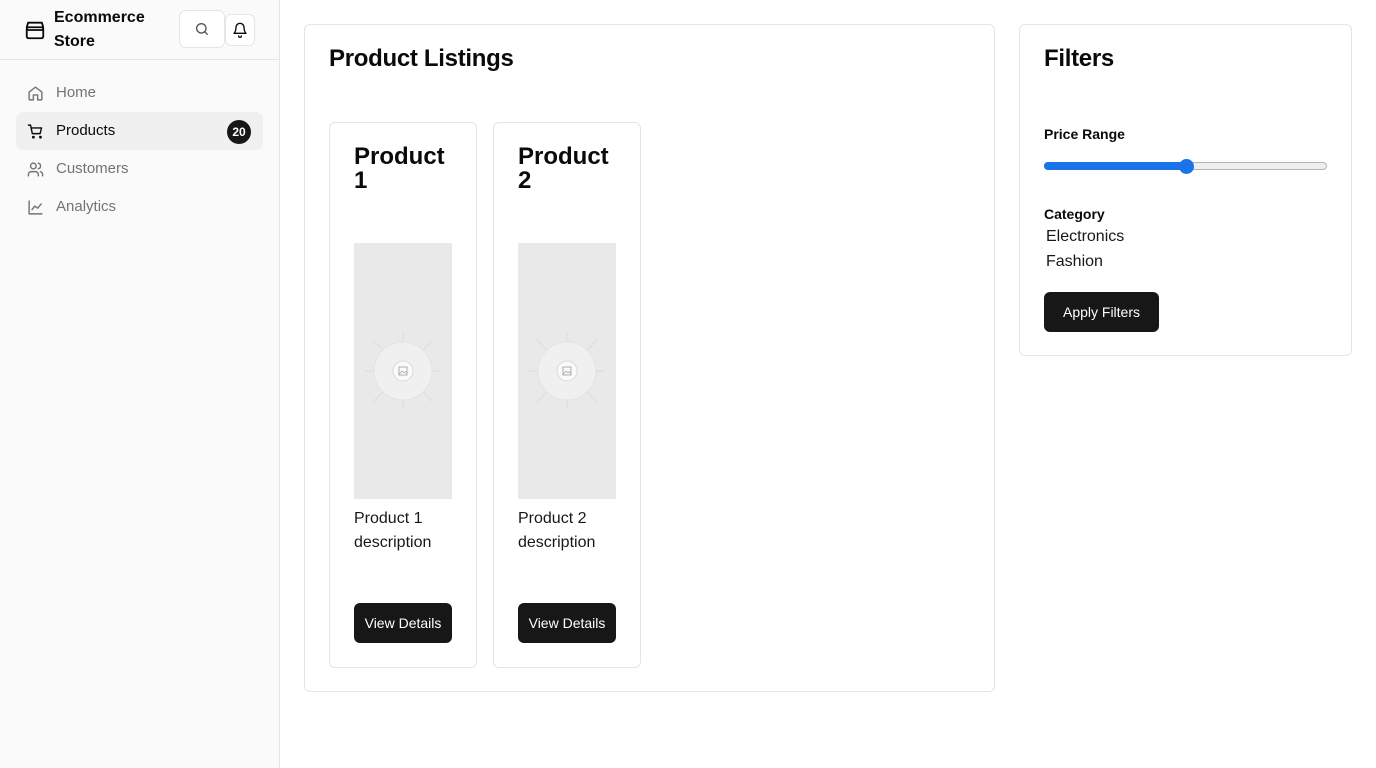  What do you see at coordinates (399, 168) in the screenshot?
I see `product-title: Product 1` at bounding box center [399, 168].